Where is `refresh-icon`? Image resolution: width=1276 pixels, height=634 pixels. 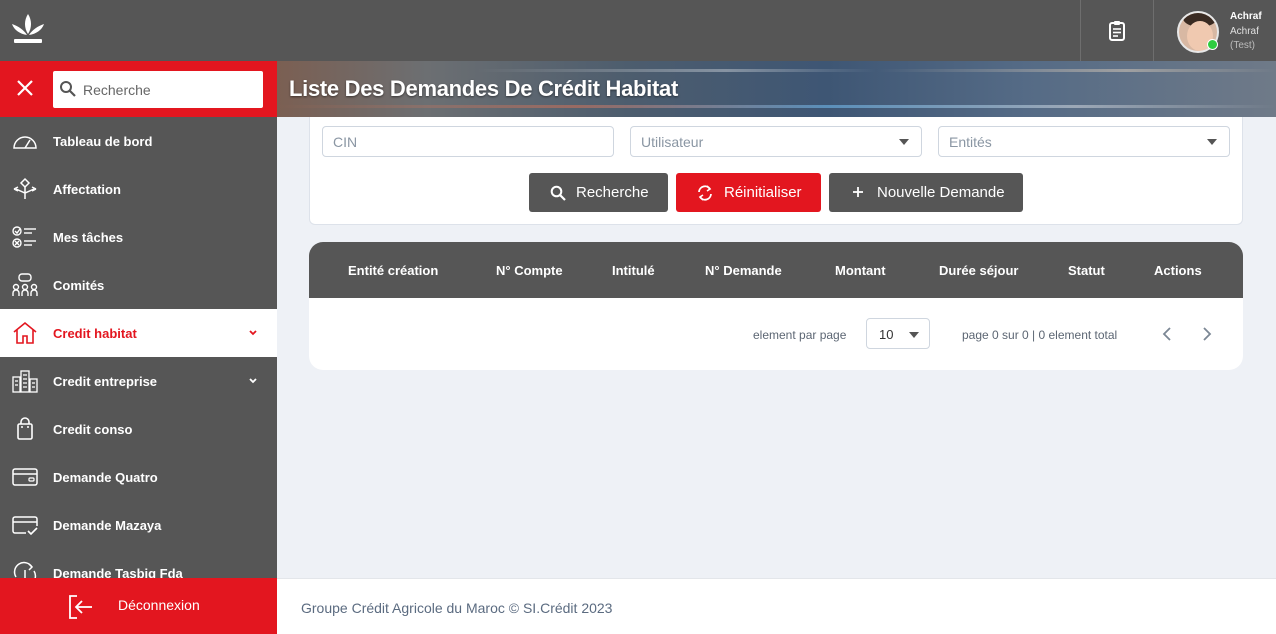
refresh-icon is located at coordinates (705, 193).